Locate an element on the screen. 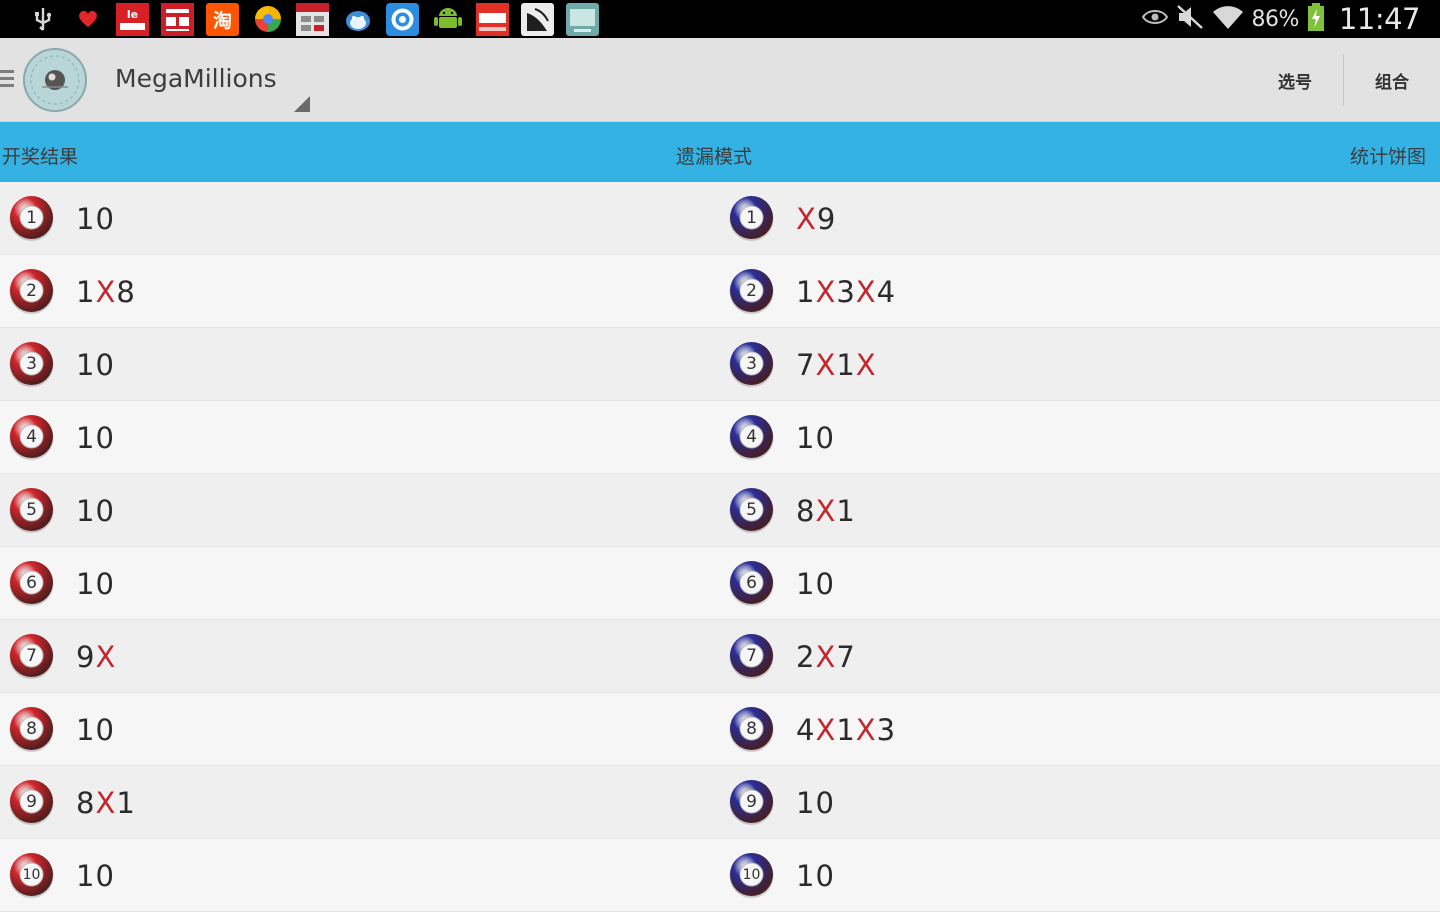 This screenshot has width=1440, height=912. tv-icon is located at coordinates (582, 19).